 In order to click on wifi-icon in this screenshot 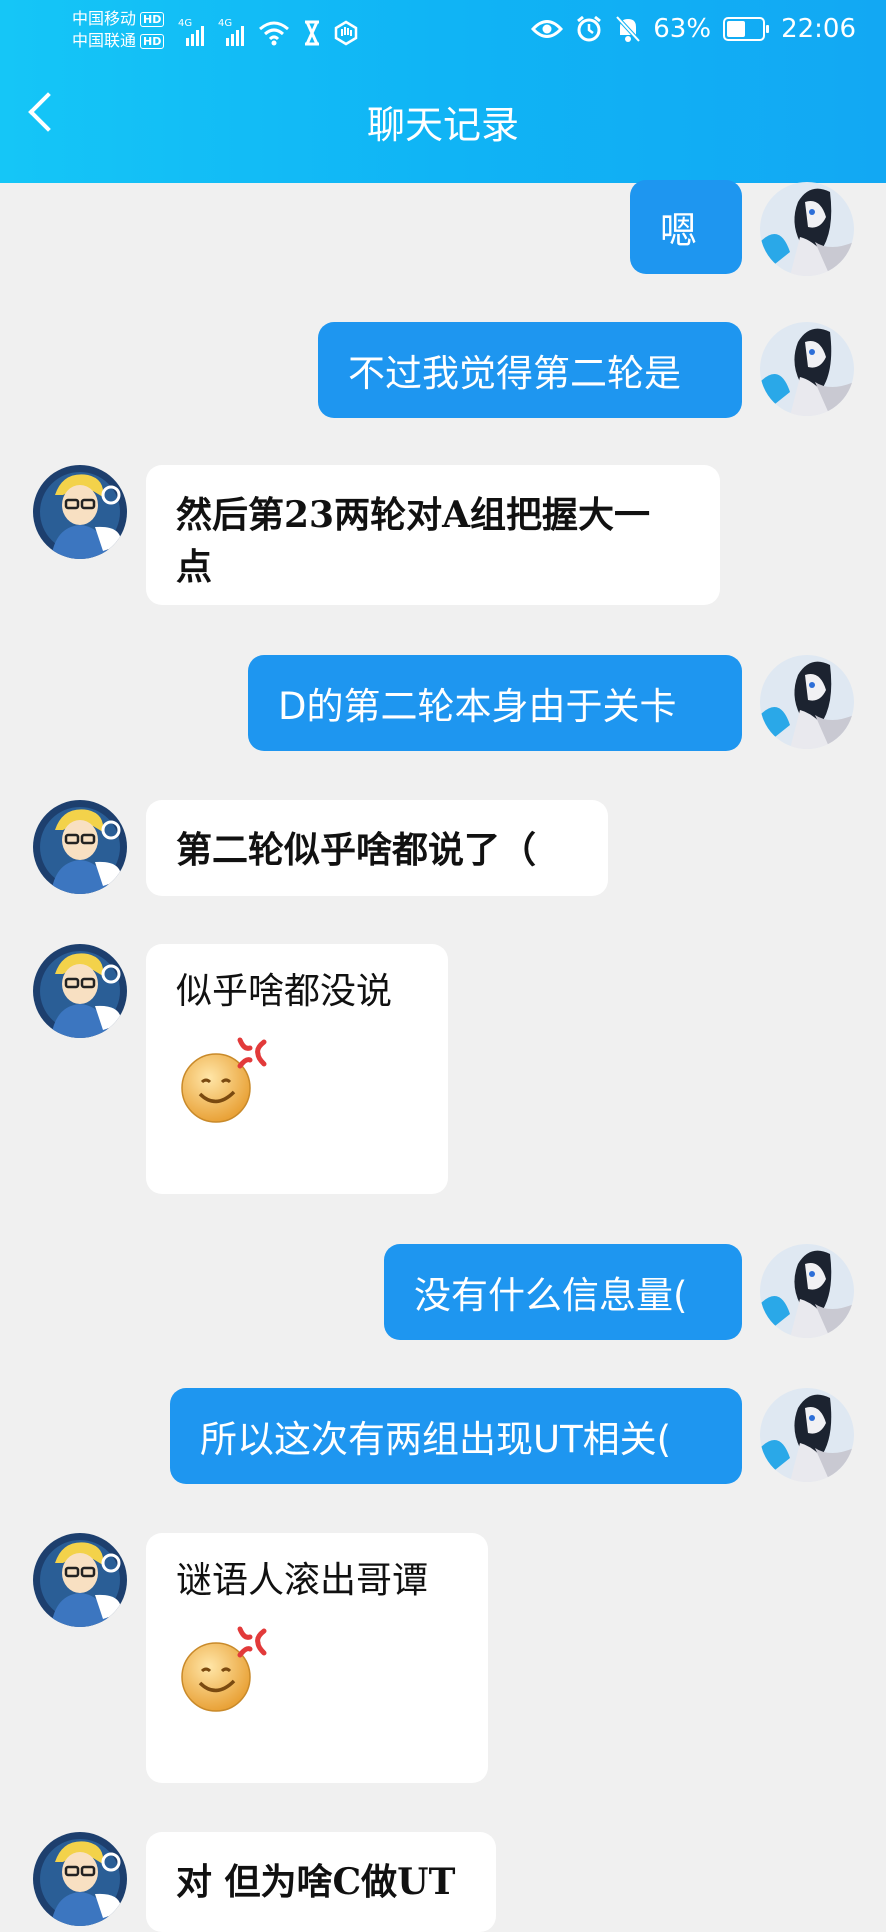, I will do `click(274, 33)`.